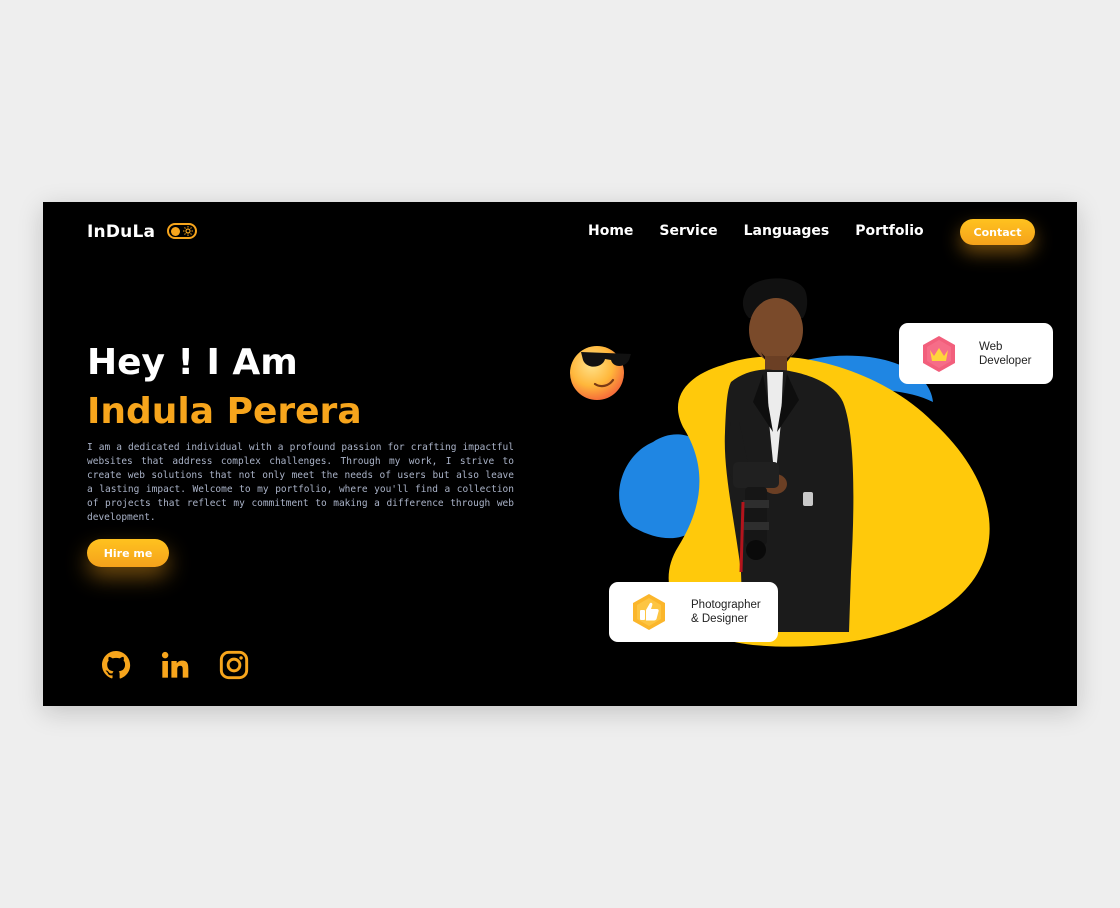 The width and height of the screenshot is (1120, 908). What do you see at coordinates (726, 605) in the screenshot?
I see `photo-card-title: Photographer` at bounding box center [726, 605].